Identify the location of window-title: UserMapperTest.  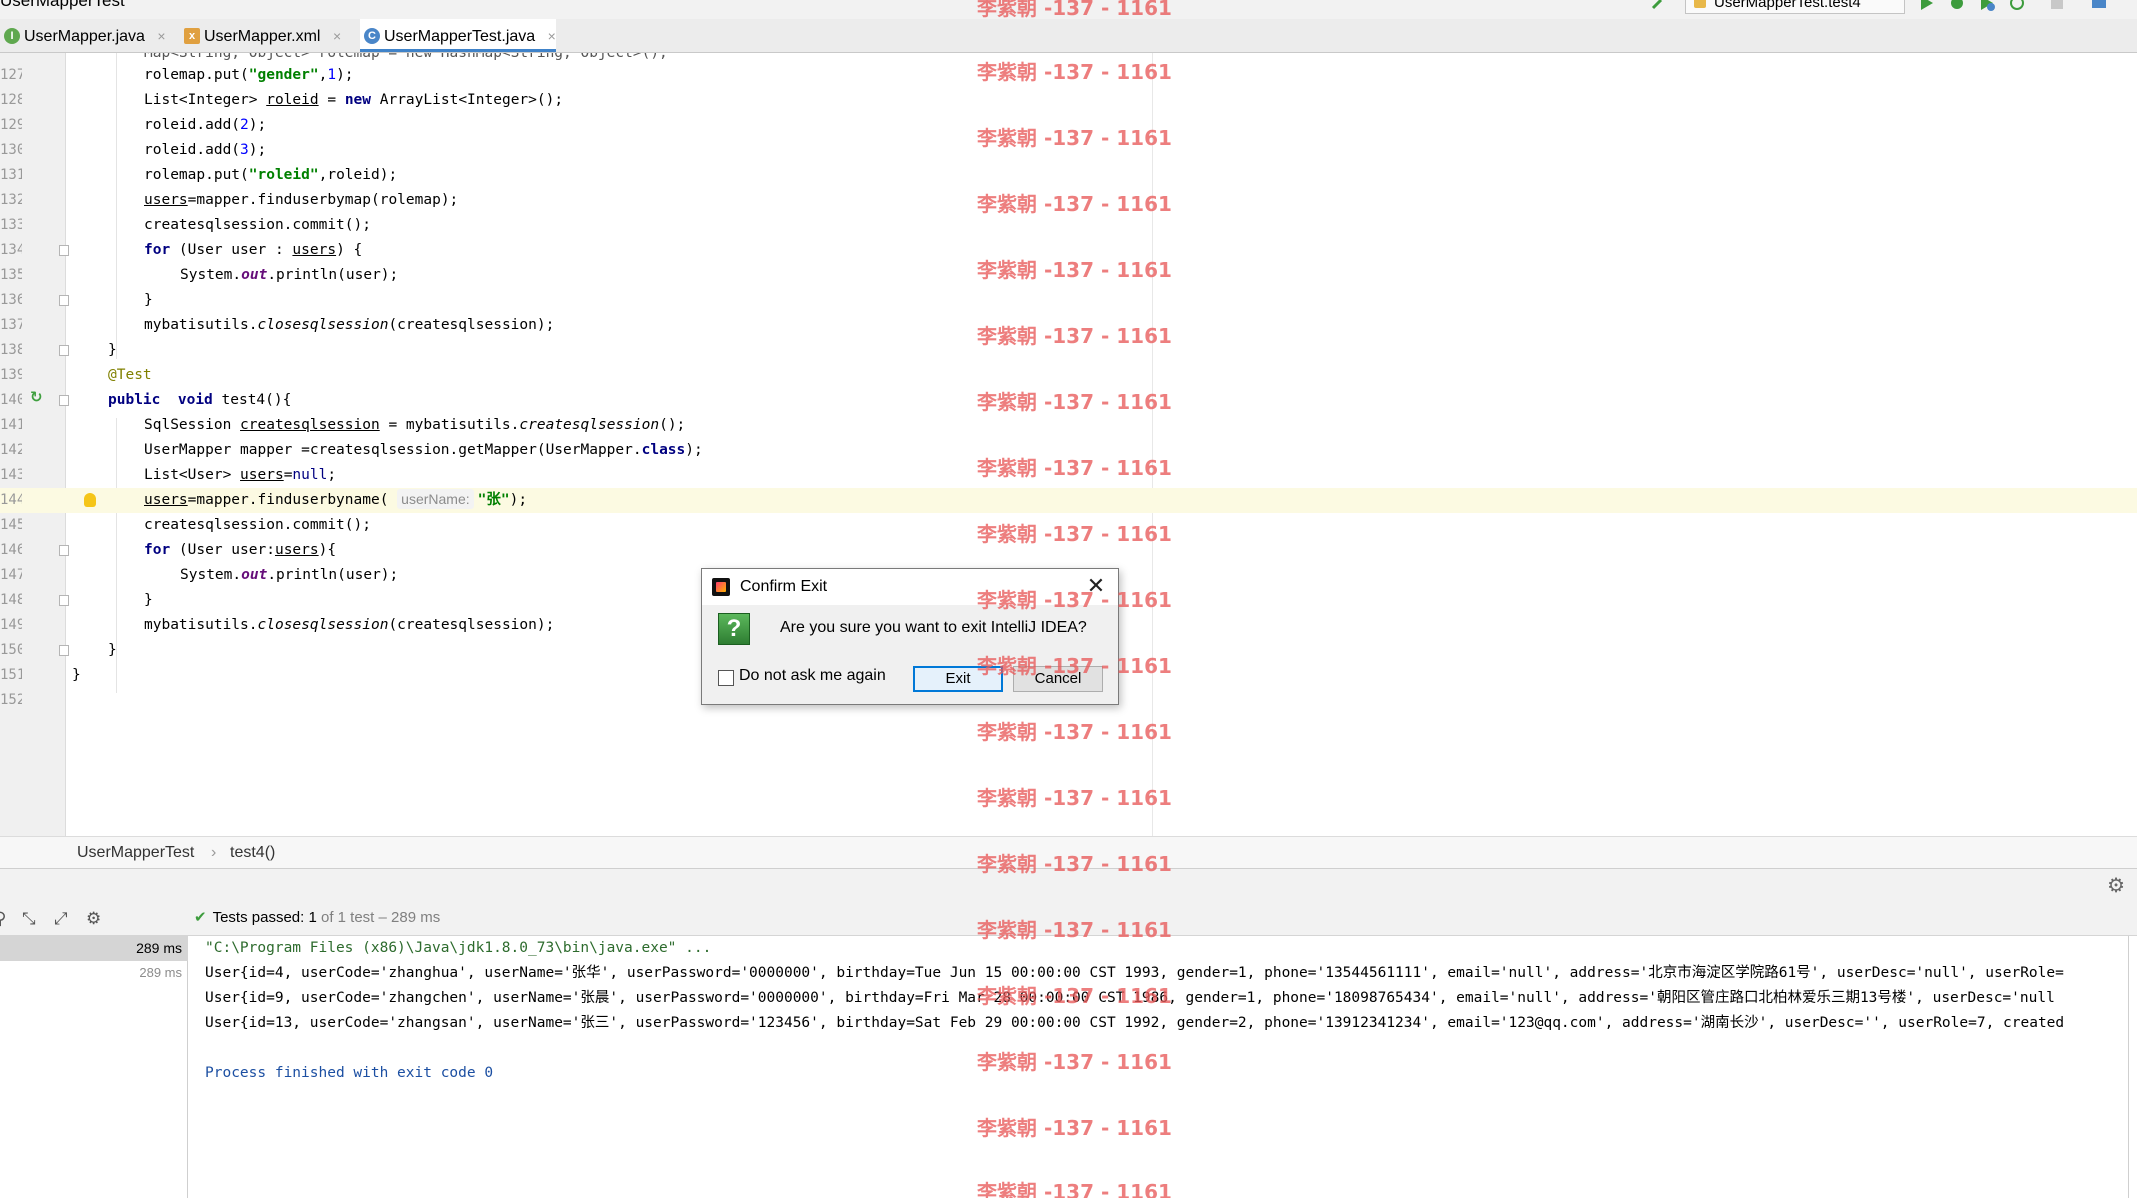
(62, 5).